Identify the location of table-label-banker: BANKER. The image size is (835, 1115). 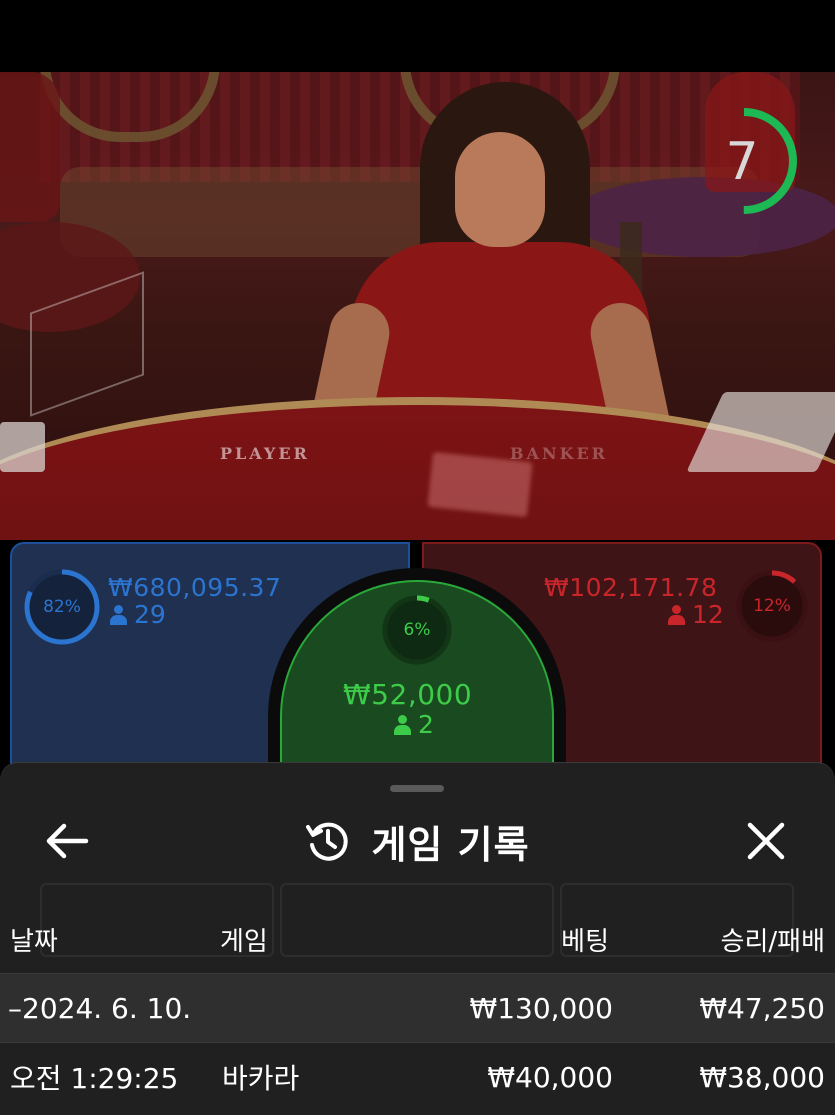
(559, 453).